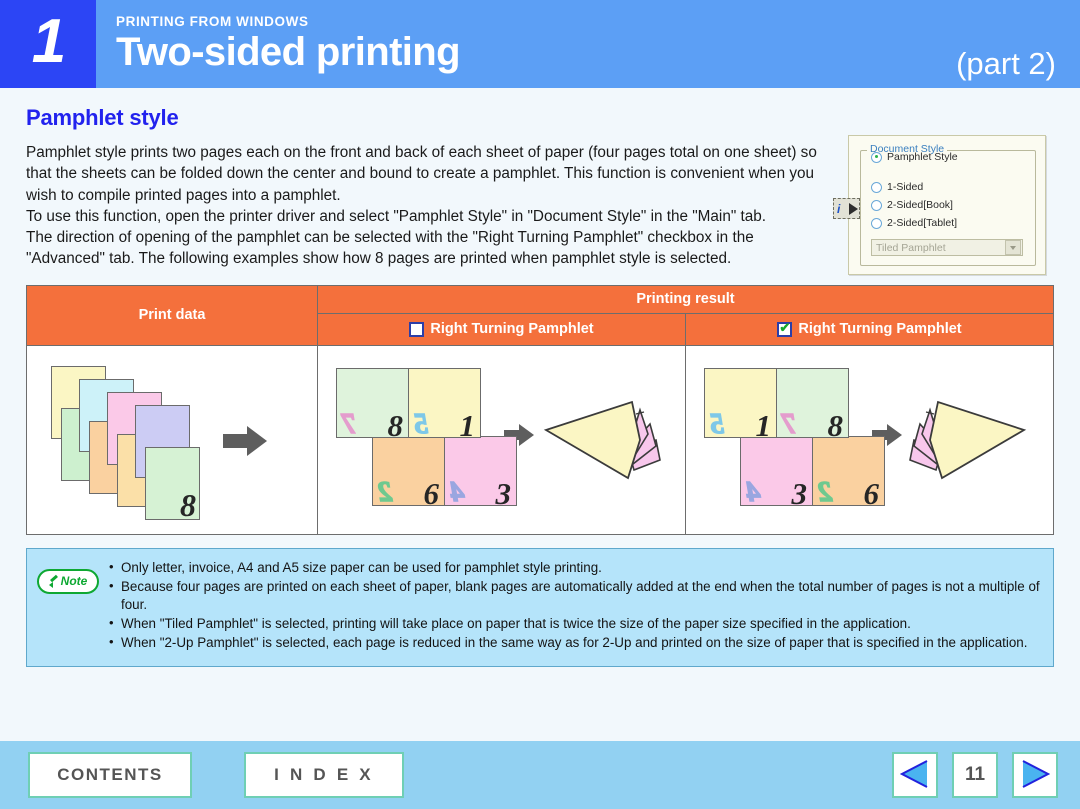 This screenshot has height=809, width=1080. I want to click on result-unchecked-diagram: 7 8 5 1 2 6 4 3, so click(496, 440).